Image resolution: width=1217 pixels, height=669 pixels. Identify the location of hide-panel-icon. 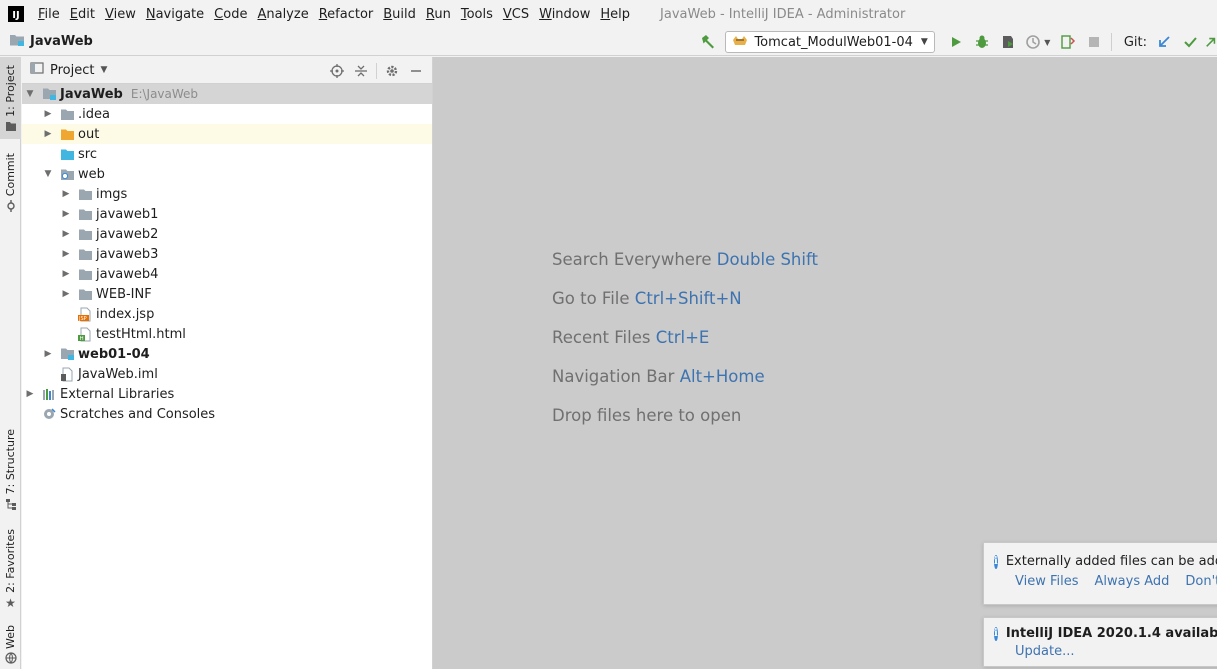
(416, 71).